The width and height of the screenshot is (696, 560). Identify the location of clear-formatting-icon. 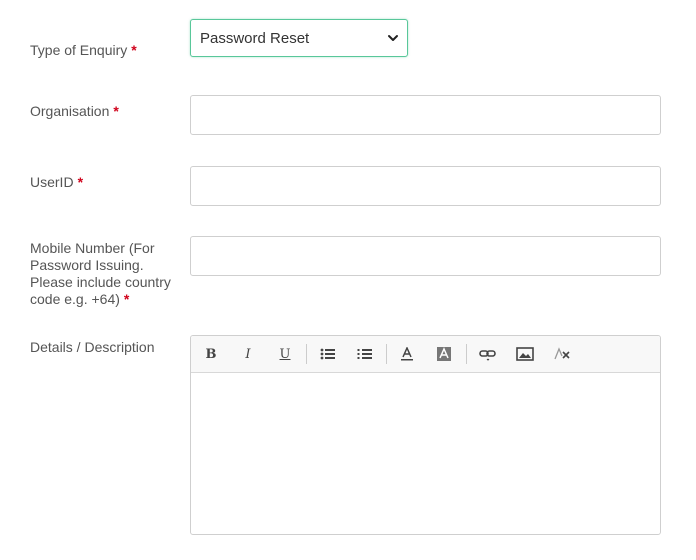
(562, 353).